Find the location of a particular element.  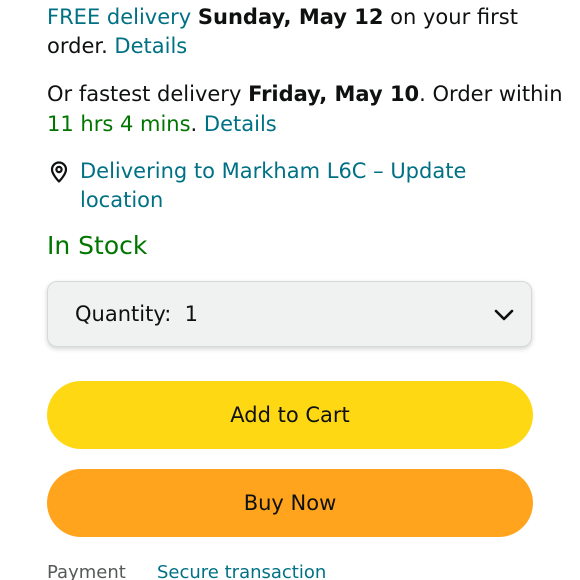

payment-label: Payment is located at coordinates (86, 571).